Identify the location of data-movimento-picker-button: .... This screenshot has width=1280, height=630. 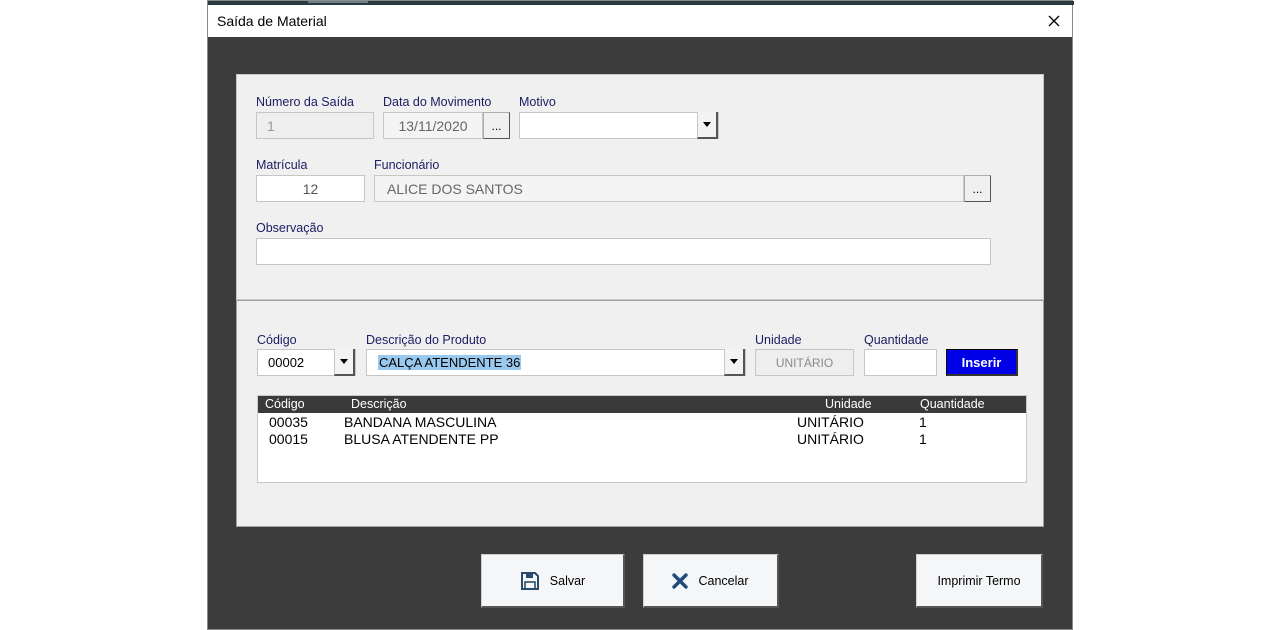
(496, 125).